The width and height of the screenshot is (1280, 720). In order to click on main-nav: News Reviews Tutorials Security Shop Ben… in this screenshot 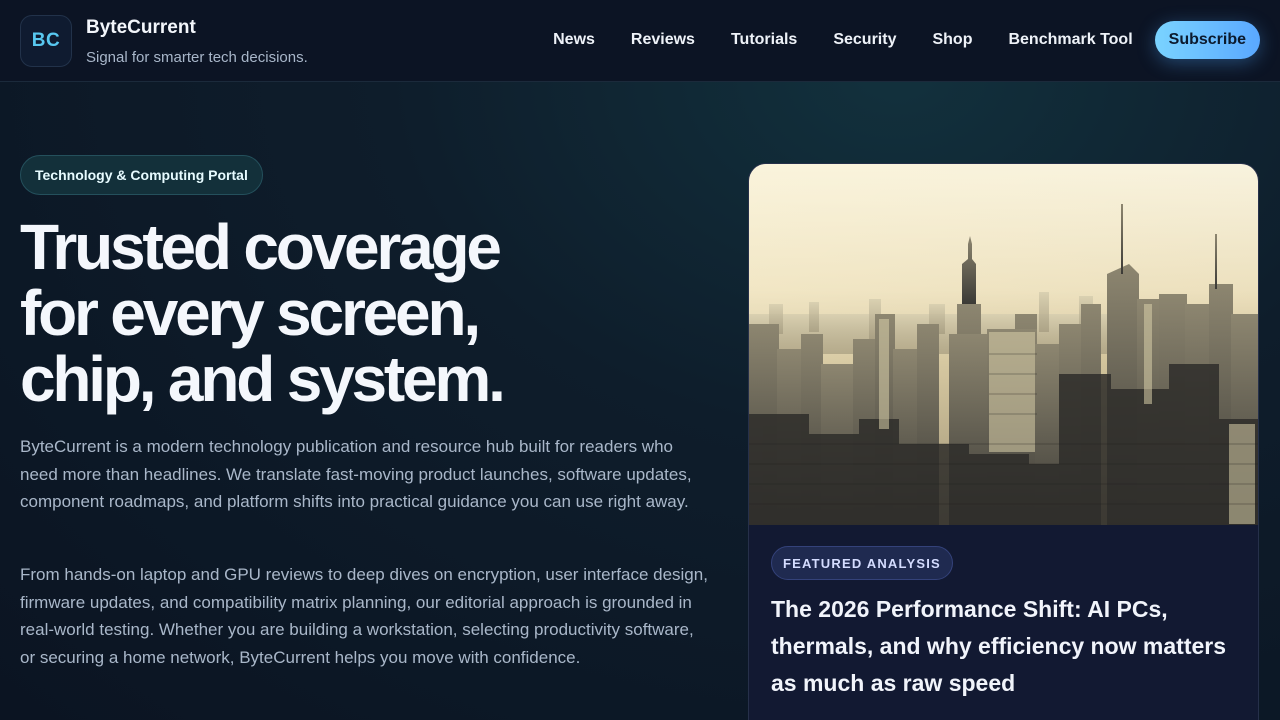, I will do `click(906, 40)`.